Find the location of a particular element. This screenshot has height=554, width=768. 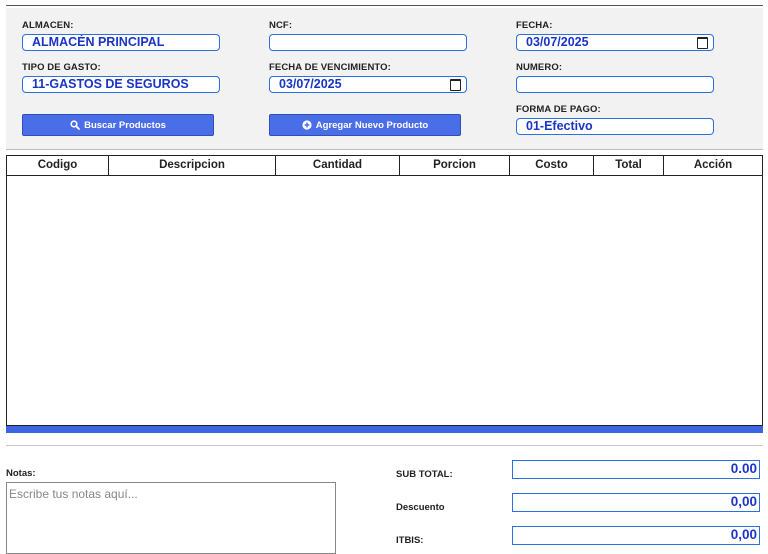

fecha-input: 03/07/2025 is located at coordinates (615, 42).